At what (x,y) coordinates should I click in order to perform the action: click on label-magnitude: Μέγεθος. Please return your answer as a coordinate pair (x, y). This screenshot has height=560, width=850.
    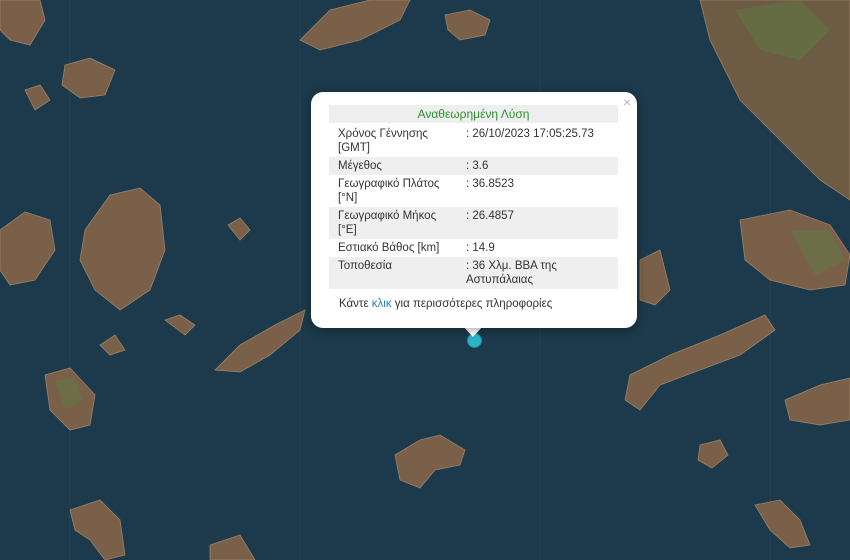
    Looking at the image, I should click on (393, 166).